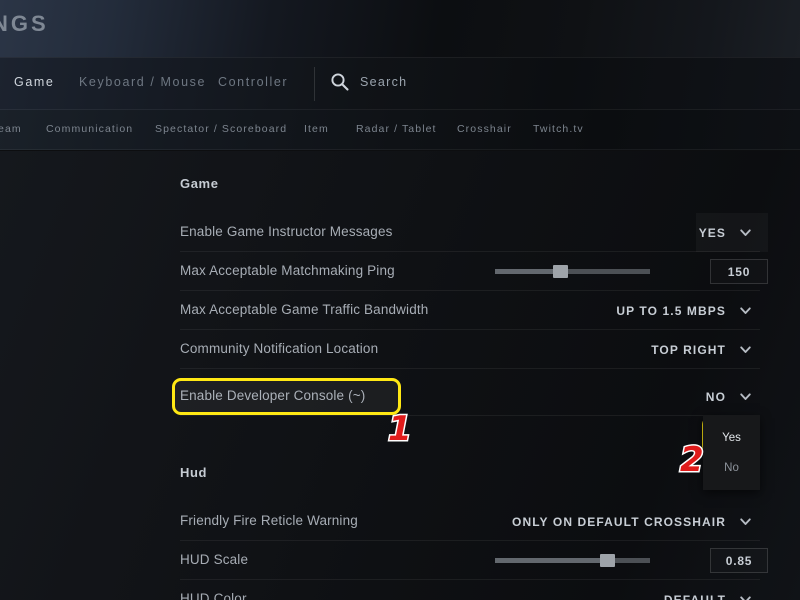 The height and width of the screenshot is (600, 800). I want to click on dropdown-option-yes: Yes, so click(731, 438).